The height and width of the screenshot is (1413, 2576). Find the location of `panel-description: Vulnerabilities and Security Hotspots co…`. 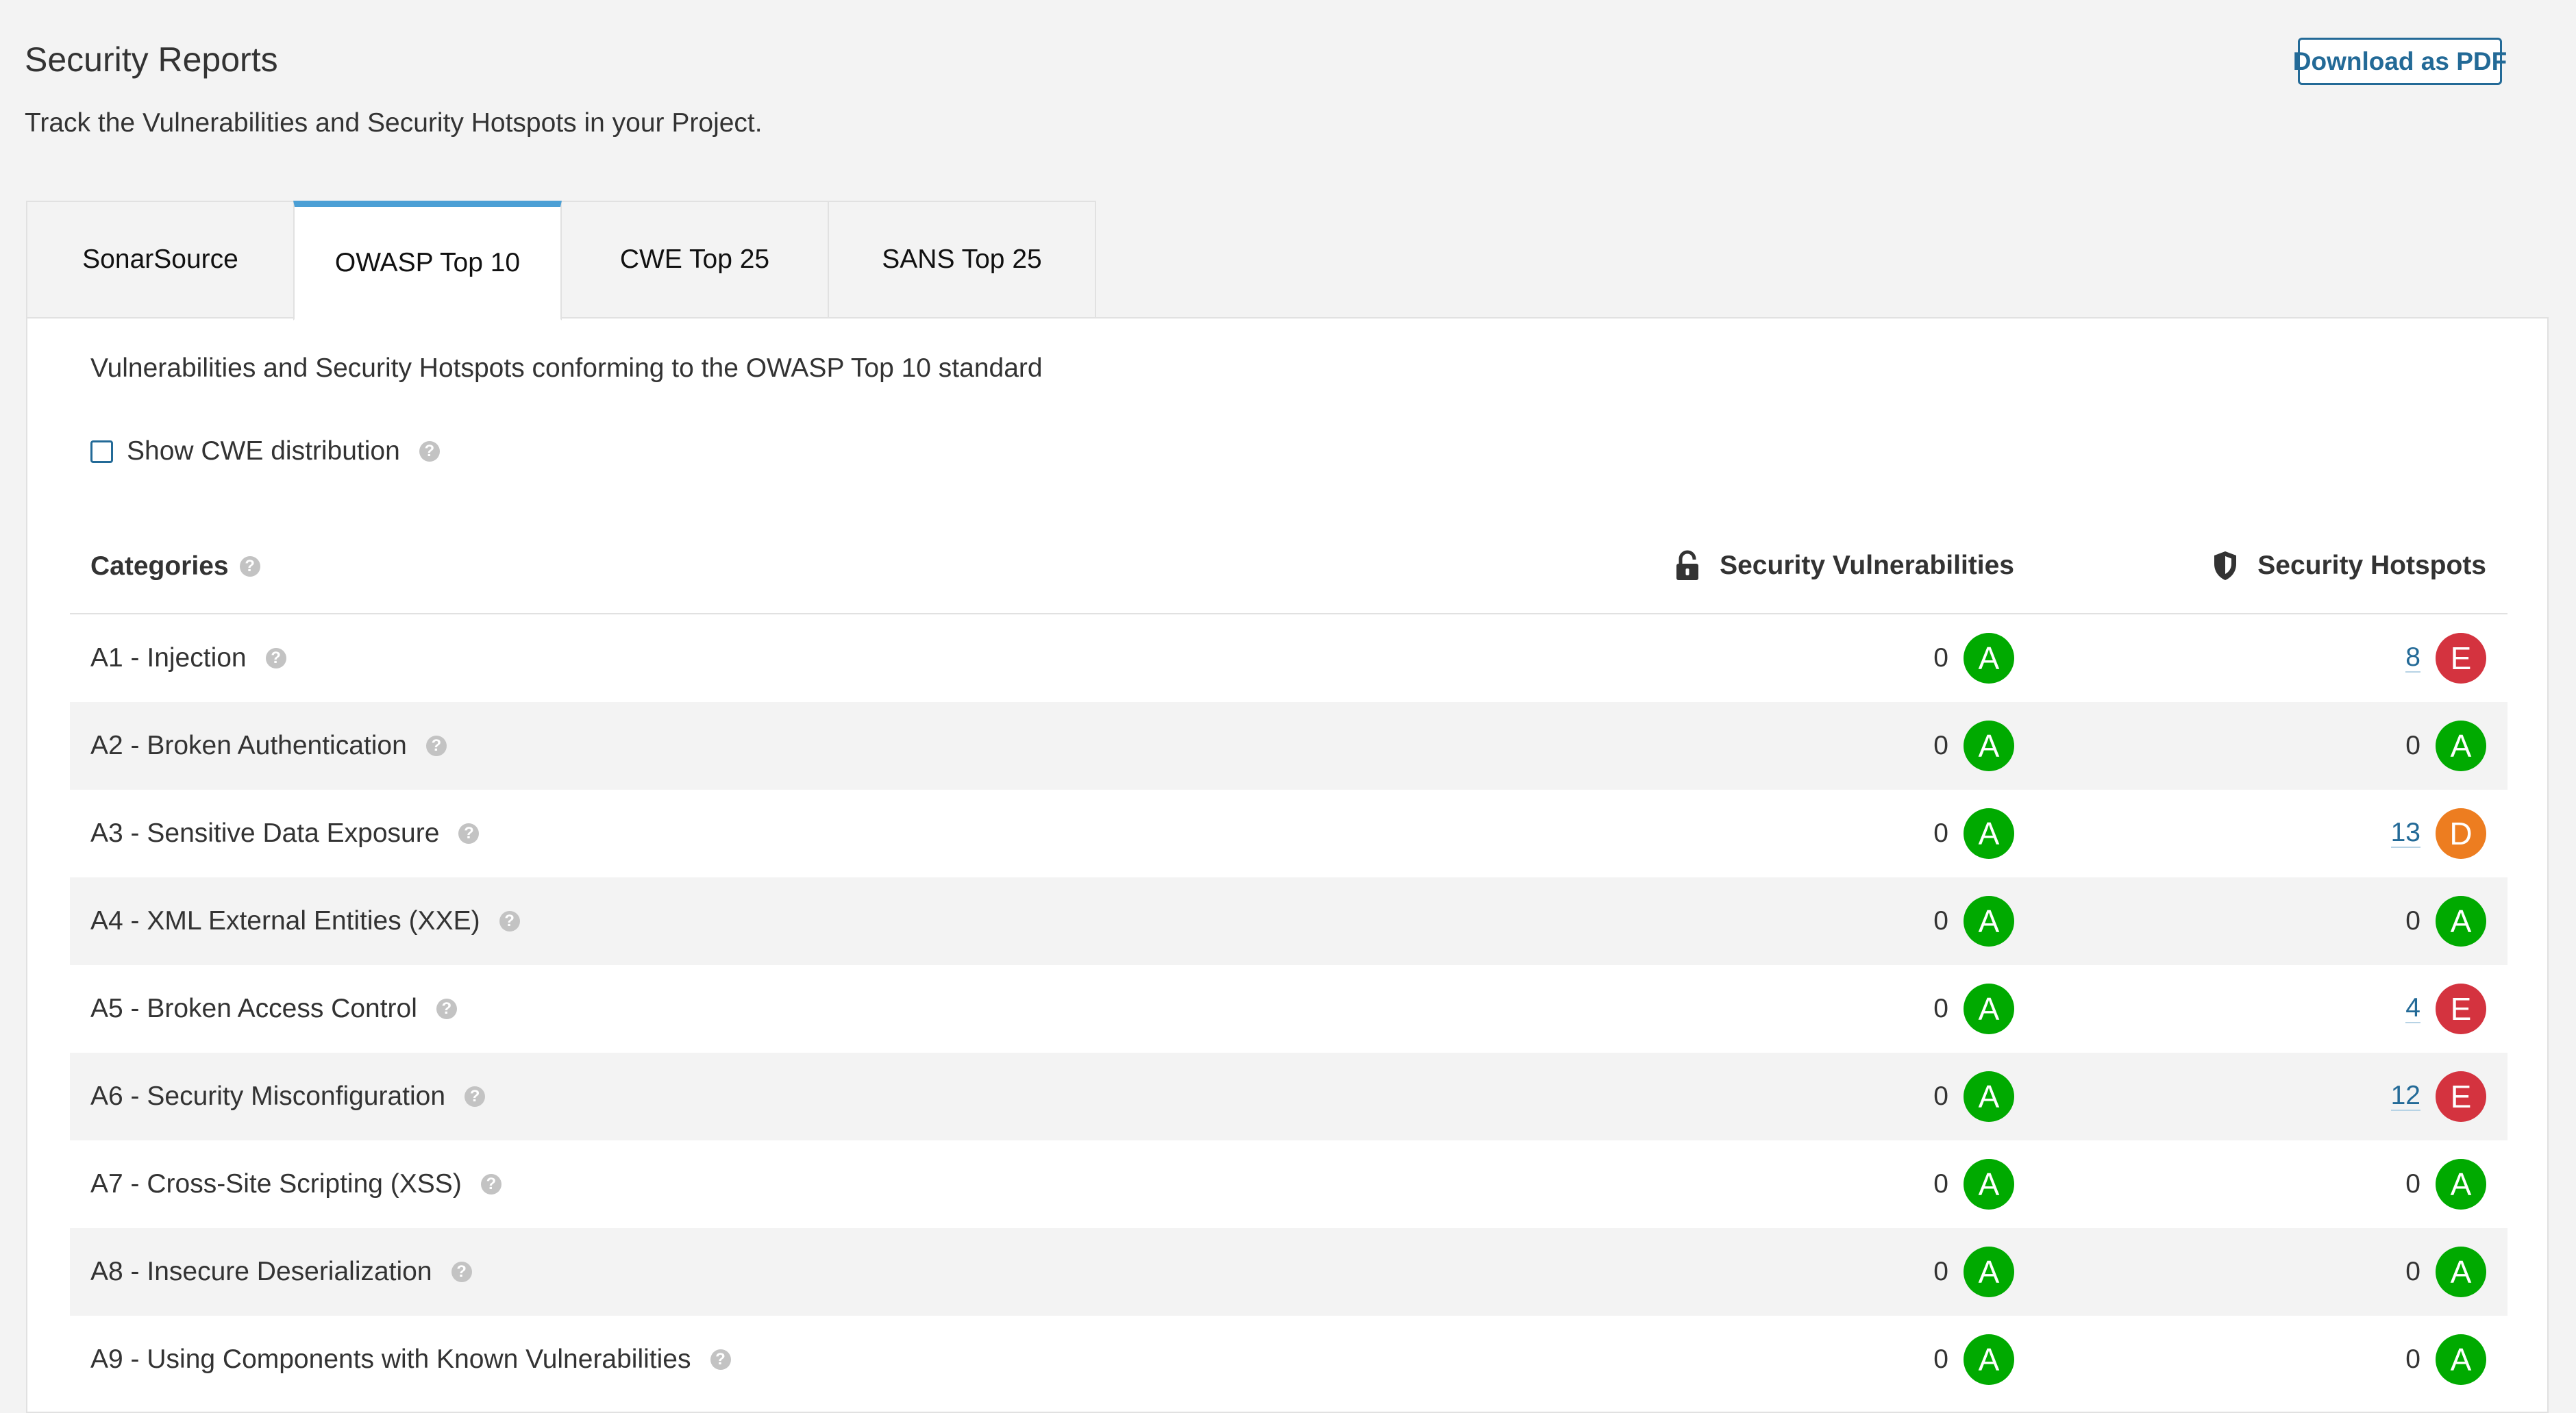

panel-description: Vulnerabilities and Security Hotspots co… is located at coordinates (566, 368).